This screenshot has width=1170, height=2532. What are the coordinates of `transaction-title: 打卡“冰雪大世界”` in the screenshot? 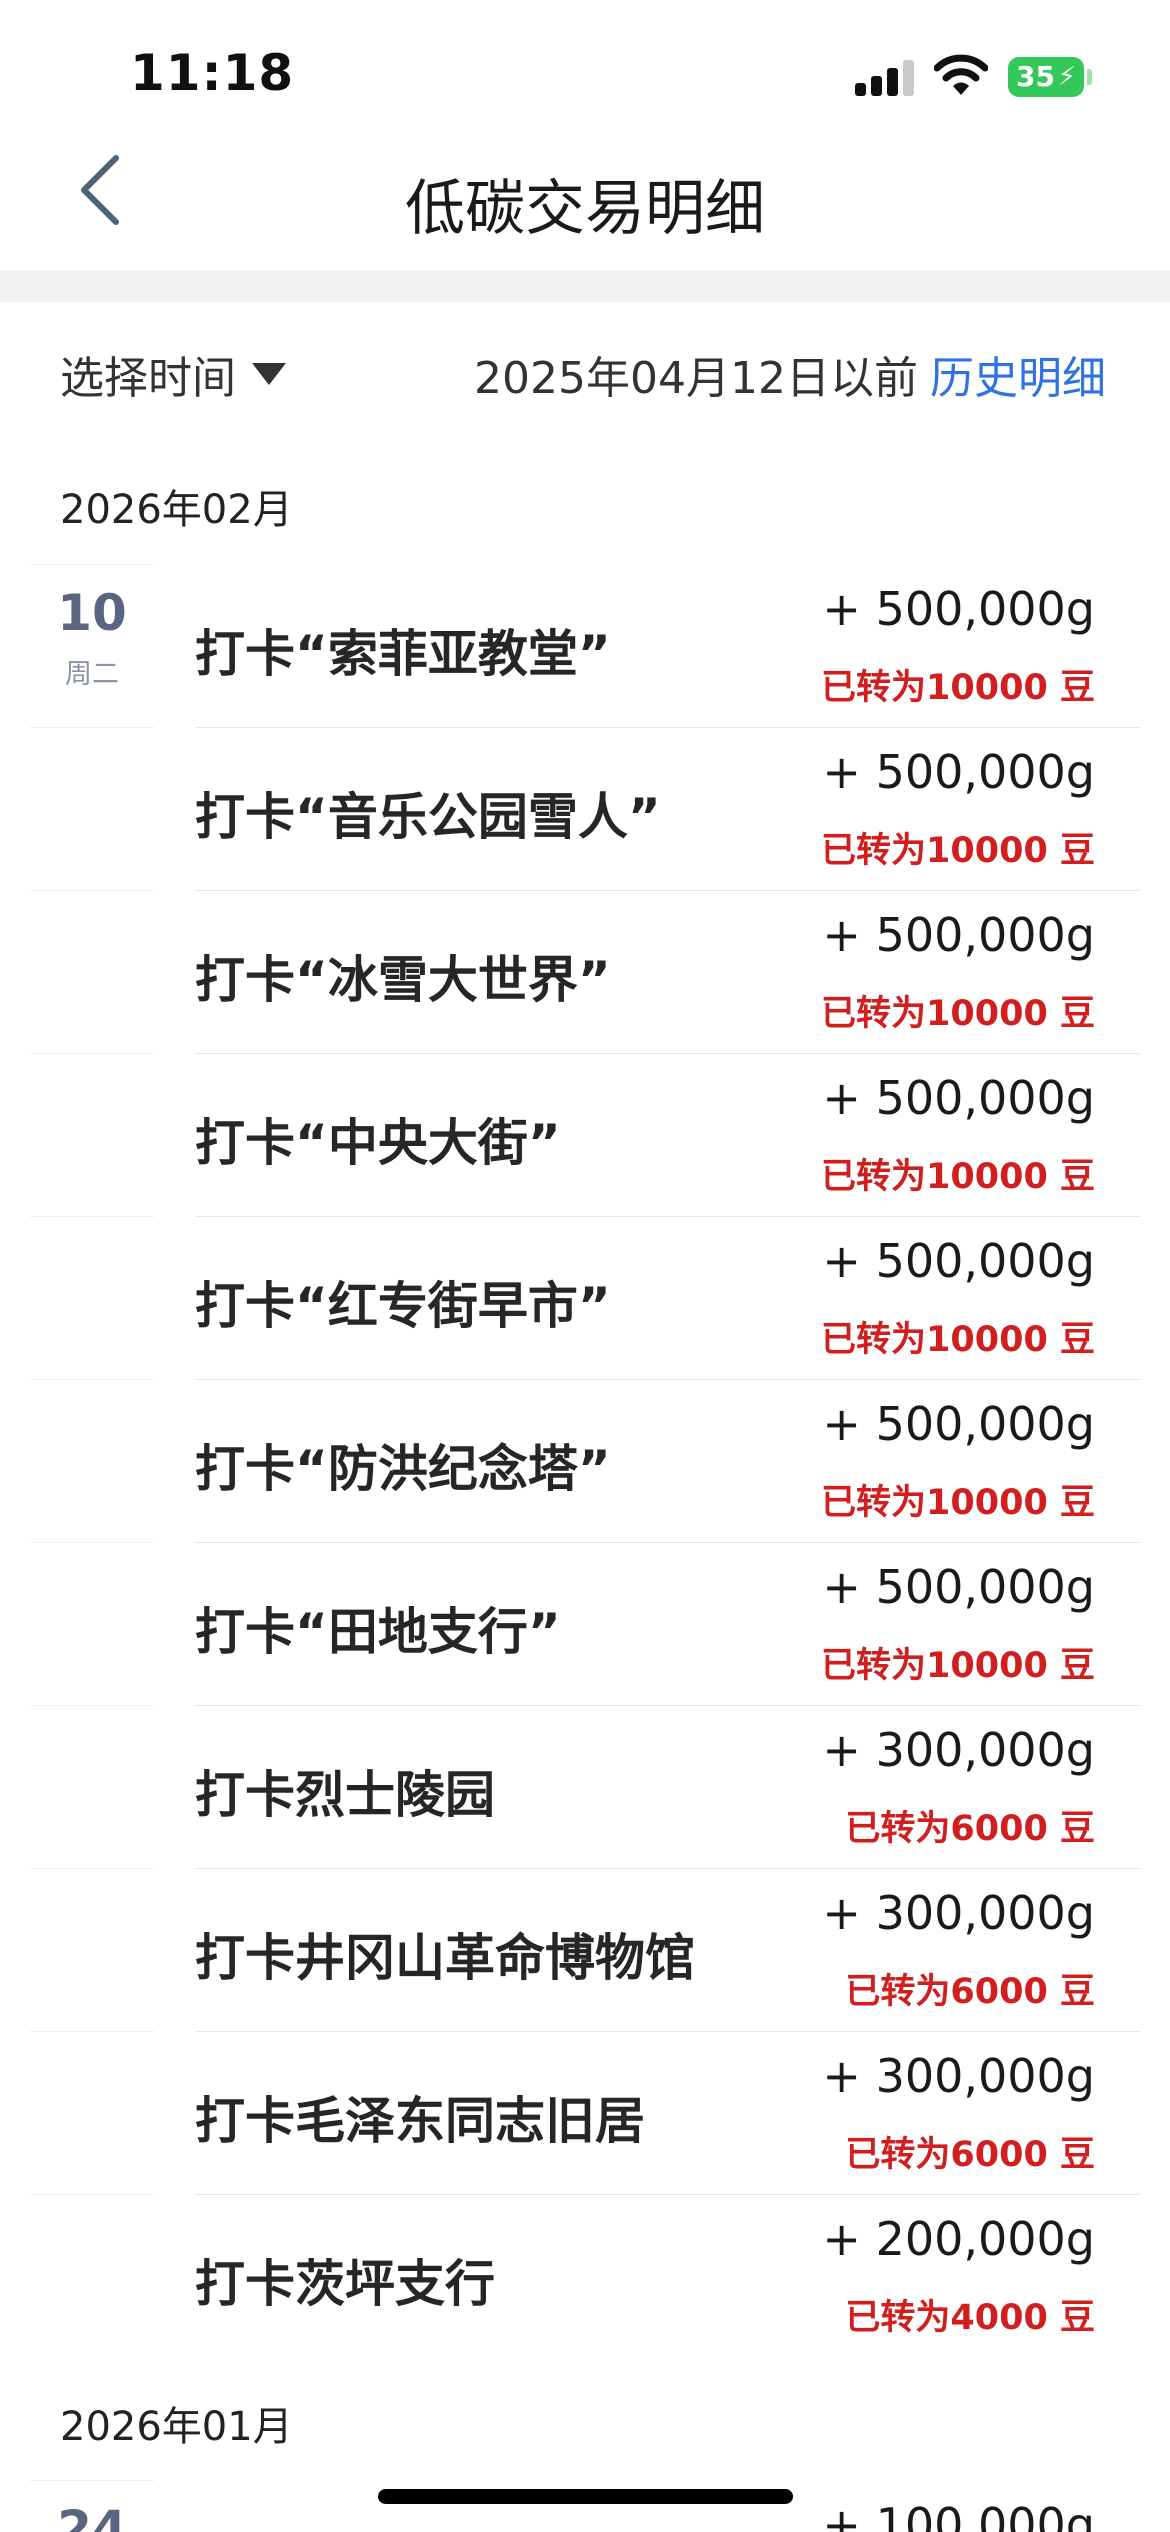 It's located at (403, 980).